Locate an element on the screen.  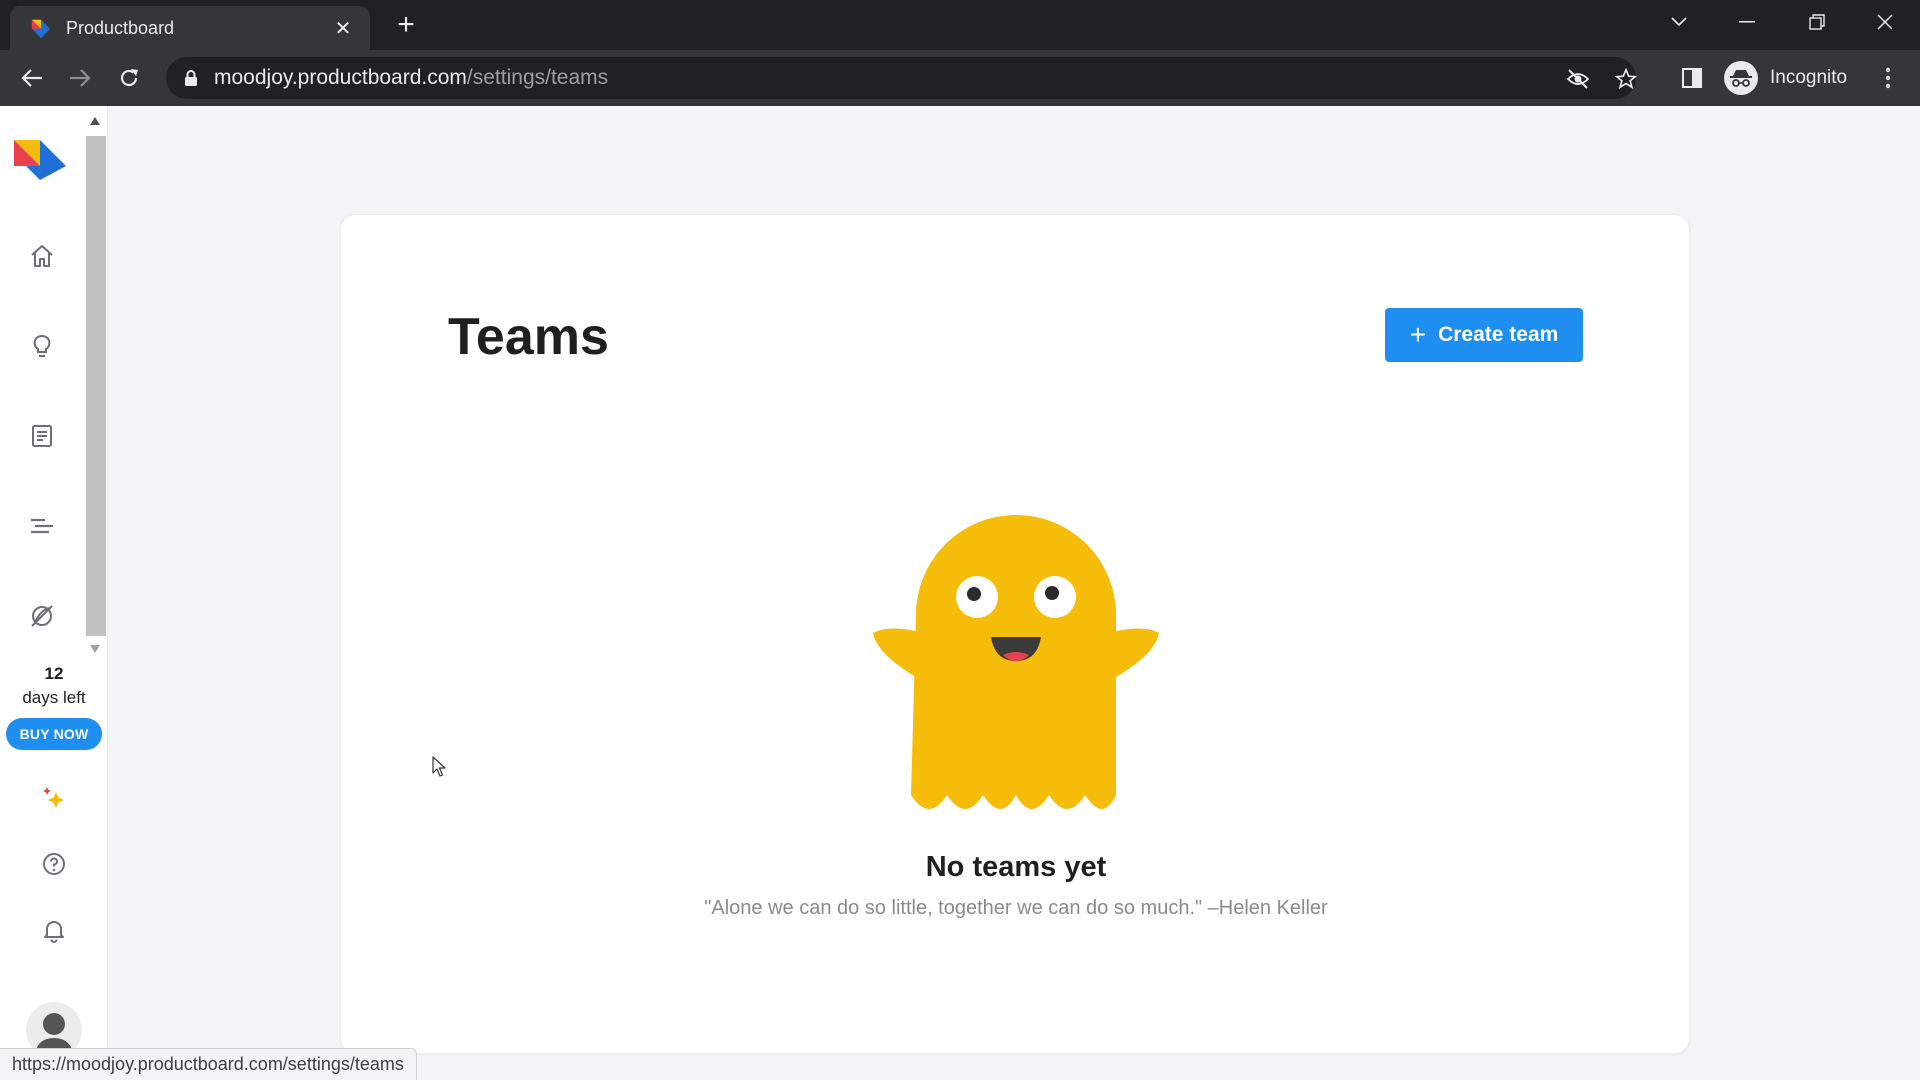
tab-title: Productboard is located at coordinates (120, 27).